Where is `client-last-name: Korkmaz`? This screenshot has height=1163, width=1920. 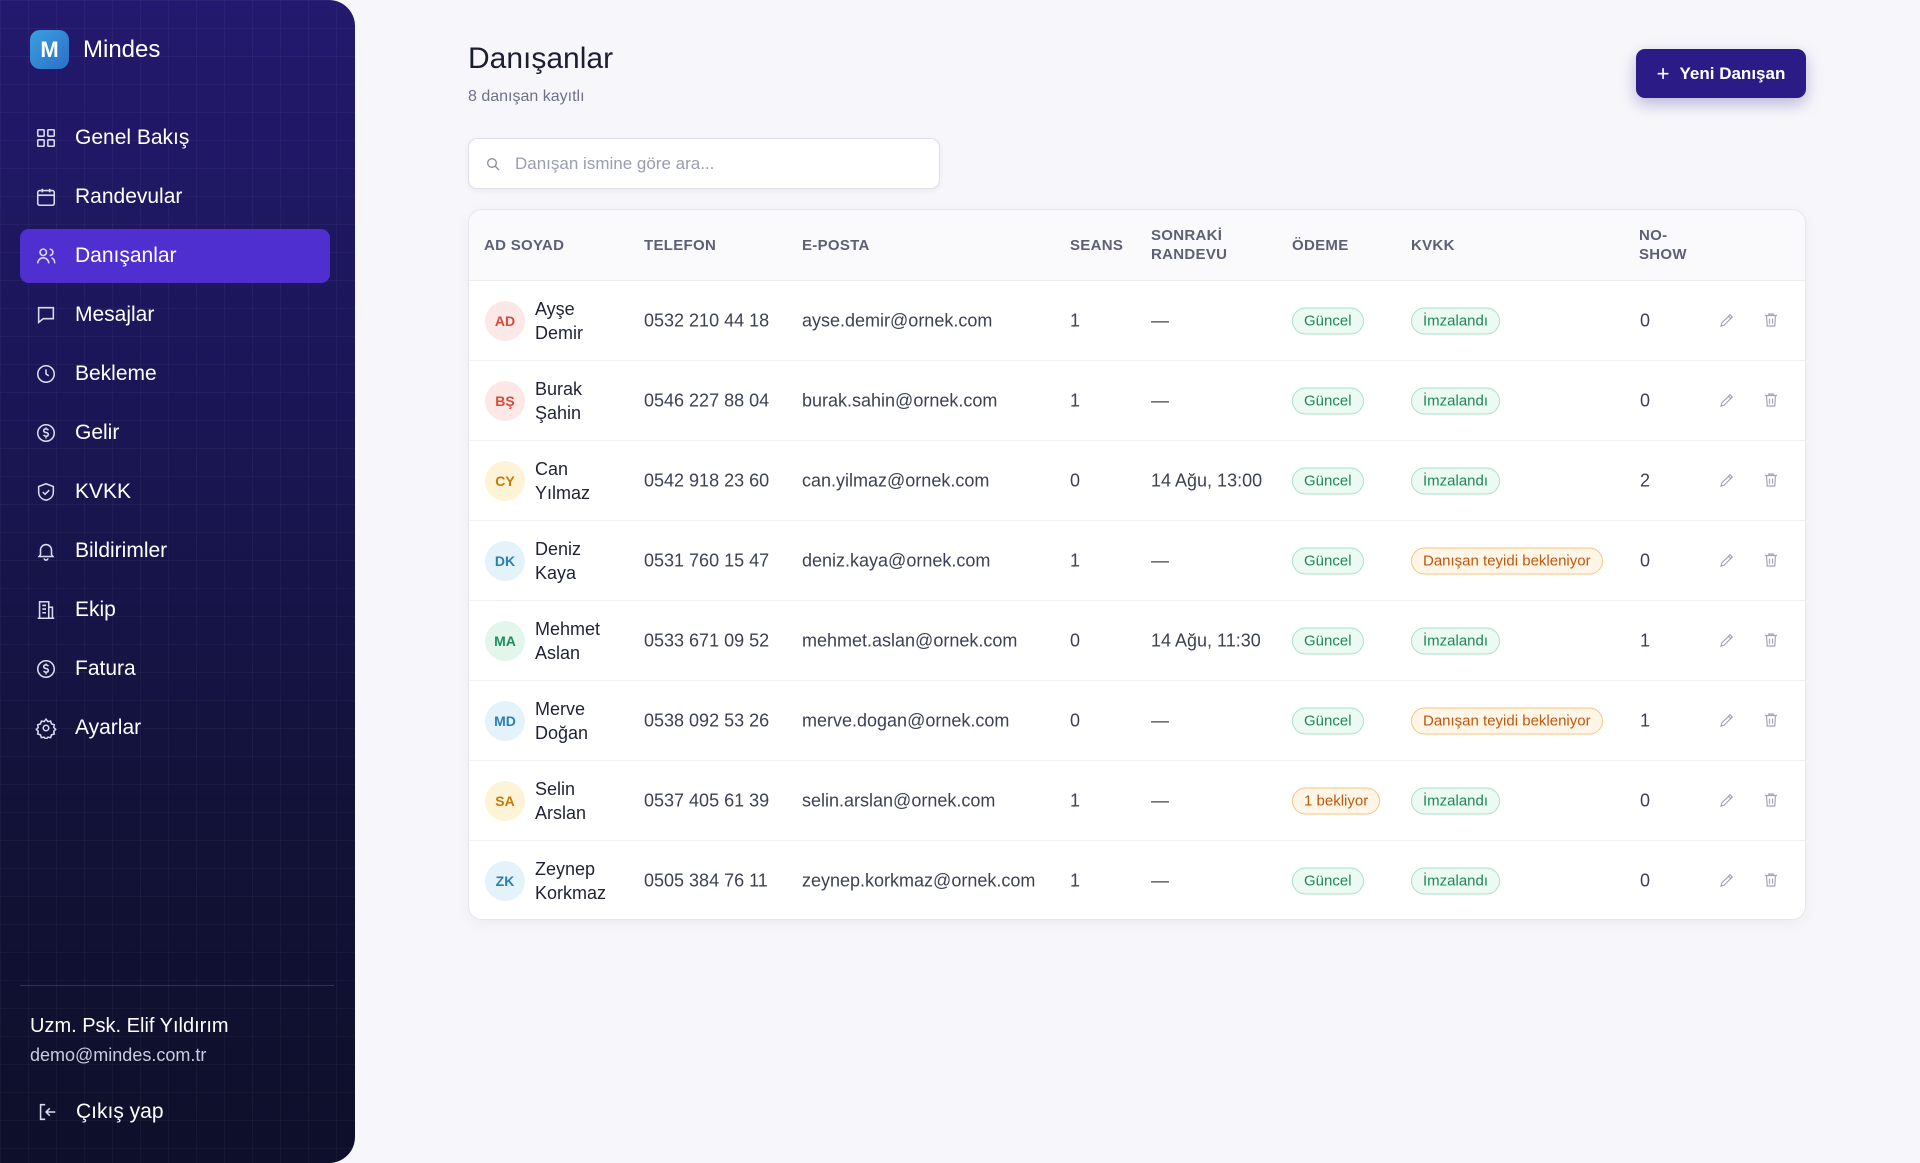
client-last-name: Korkmaz is located at coordinates (571, 893).